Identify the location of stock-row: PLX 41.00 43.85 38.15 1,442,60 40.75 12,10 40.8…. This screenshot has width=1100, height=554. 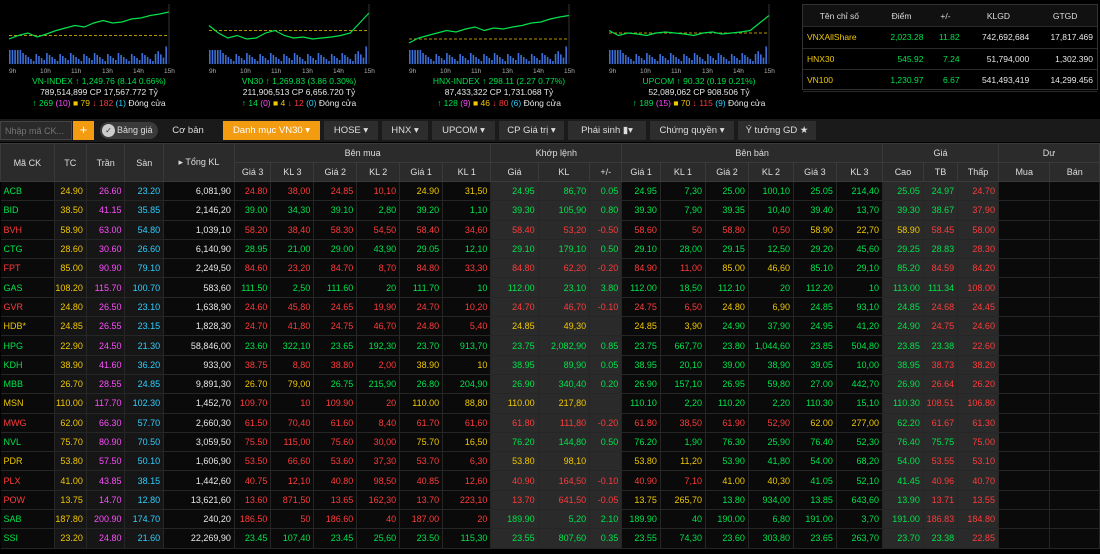
(550, 480).